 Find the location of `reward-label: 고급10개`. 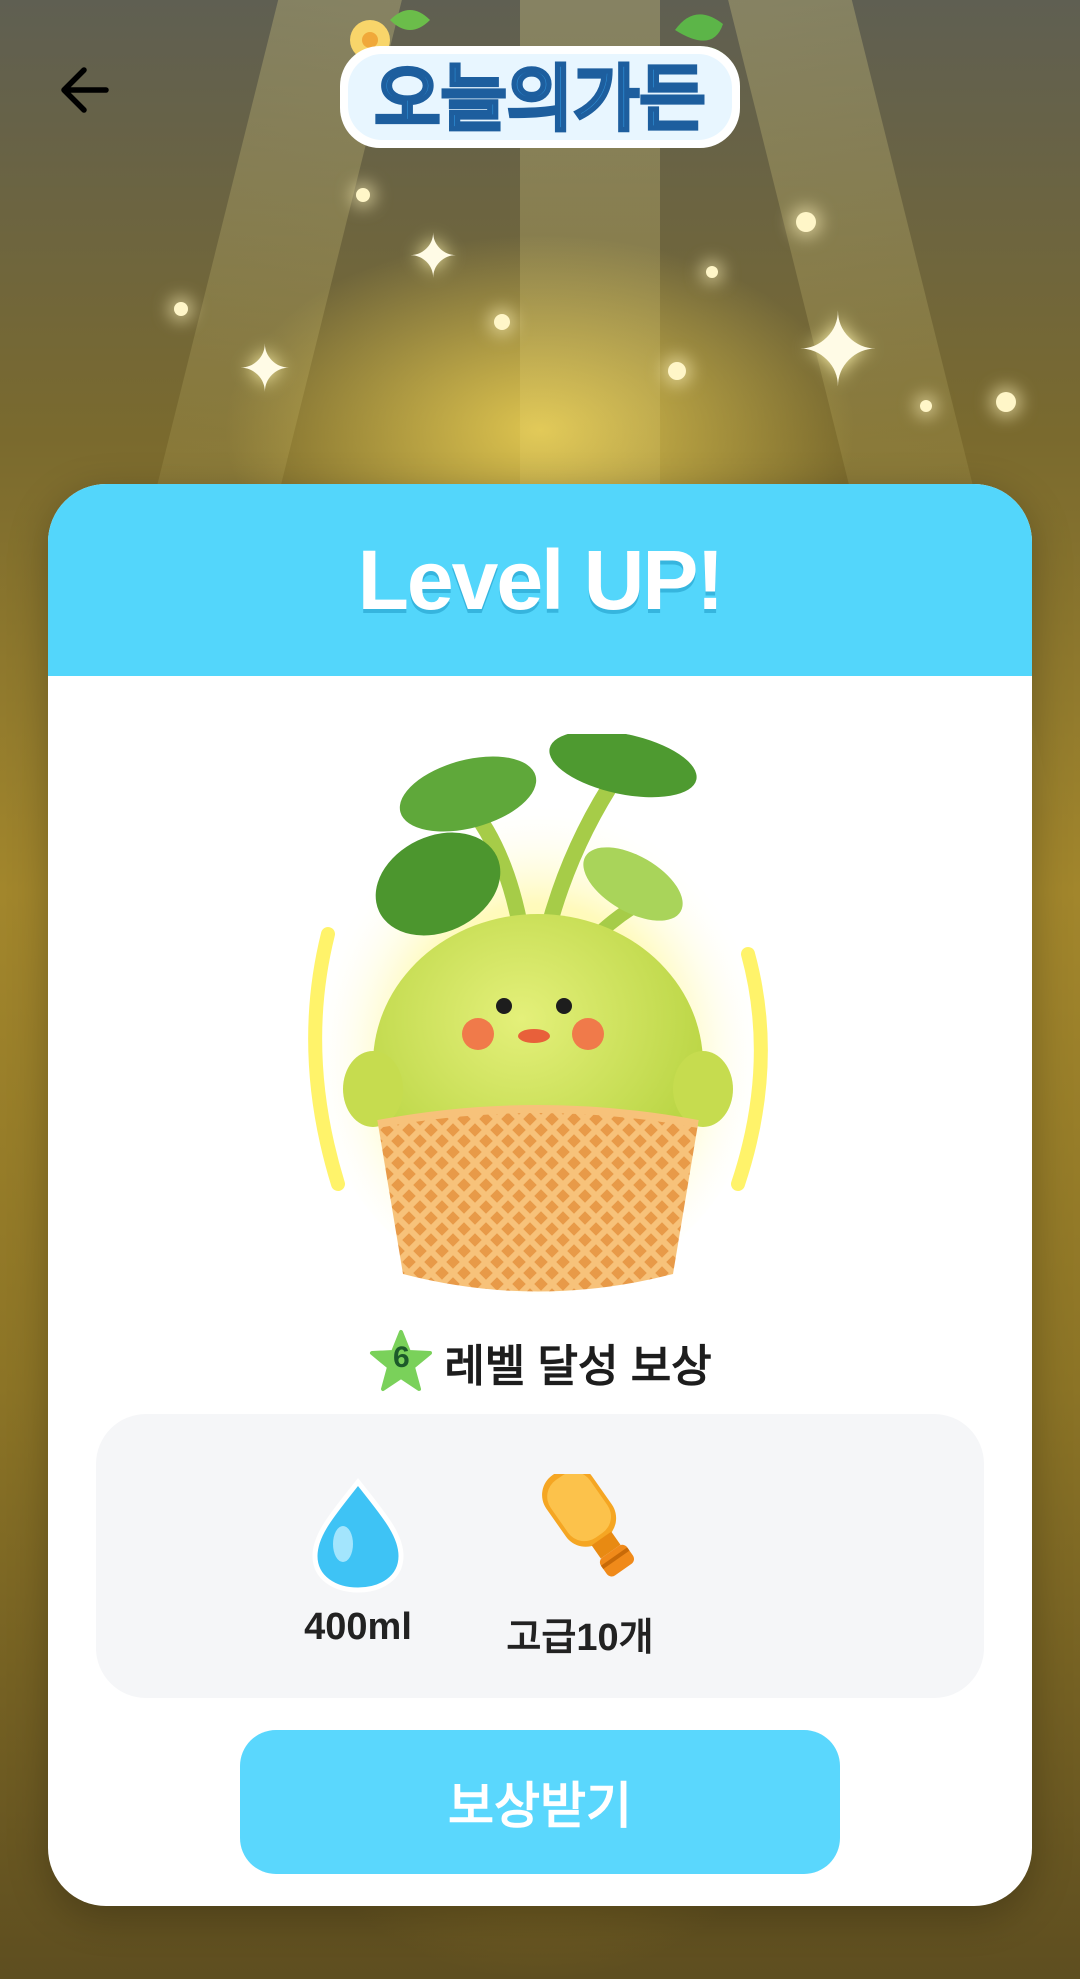

reward-label: 고급10개 is located at coordinates (580, 1638).